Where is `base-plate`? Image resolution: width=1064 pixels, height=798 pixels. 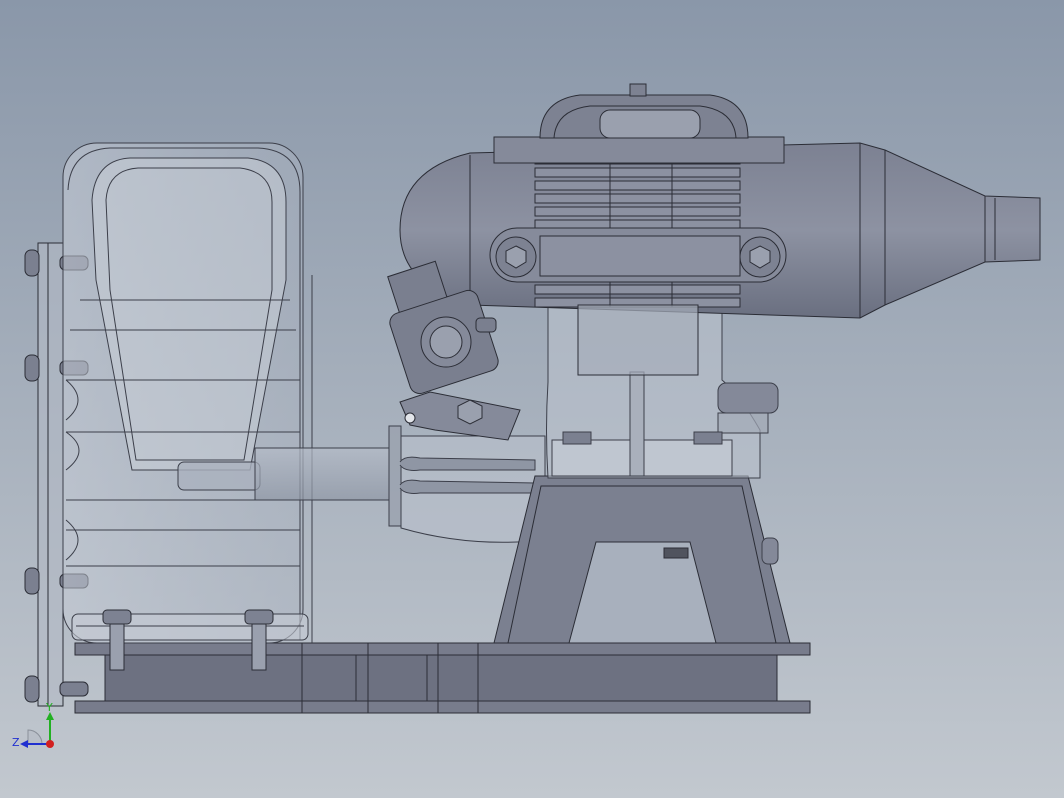 base-plate is located at coordinates (442, 678).